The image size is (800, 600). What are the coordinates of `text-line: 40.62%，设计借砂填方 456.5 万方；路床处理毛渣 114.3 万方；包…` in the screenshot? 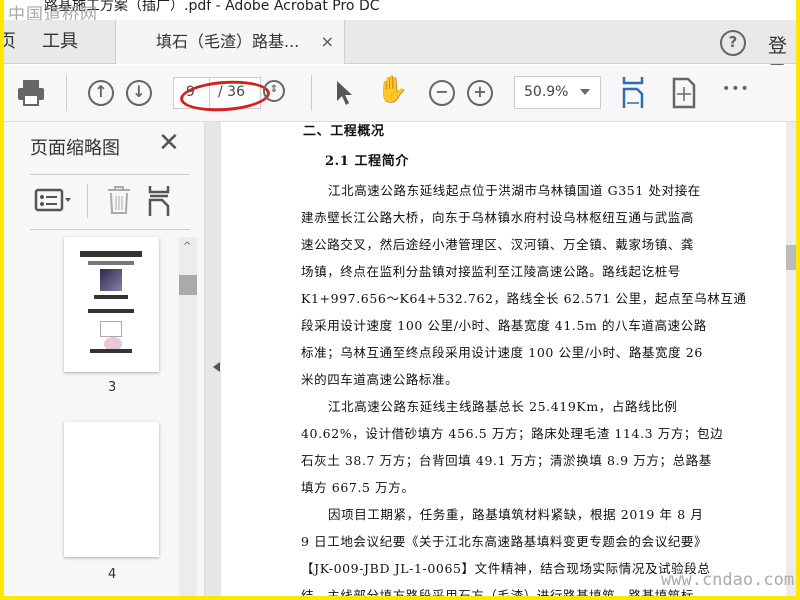 It's located at (512, 433).